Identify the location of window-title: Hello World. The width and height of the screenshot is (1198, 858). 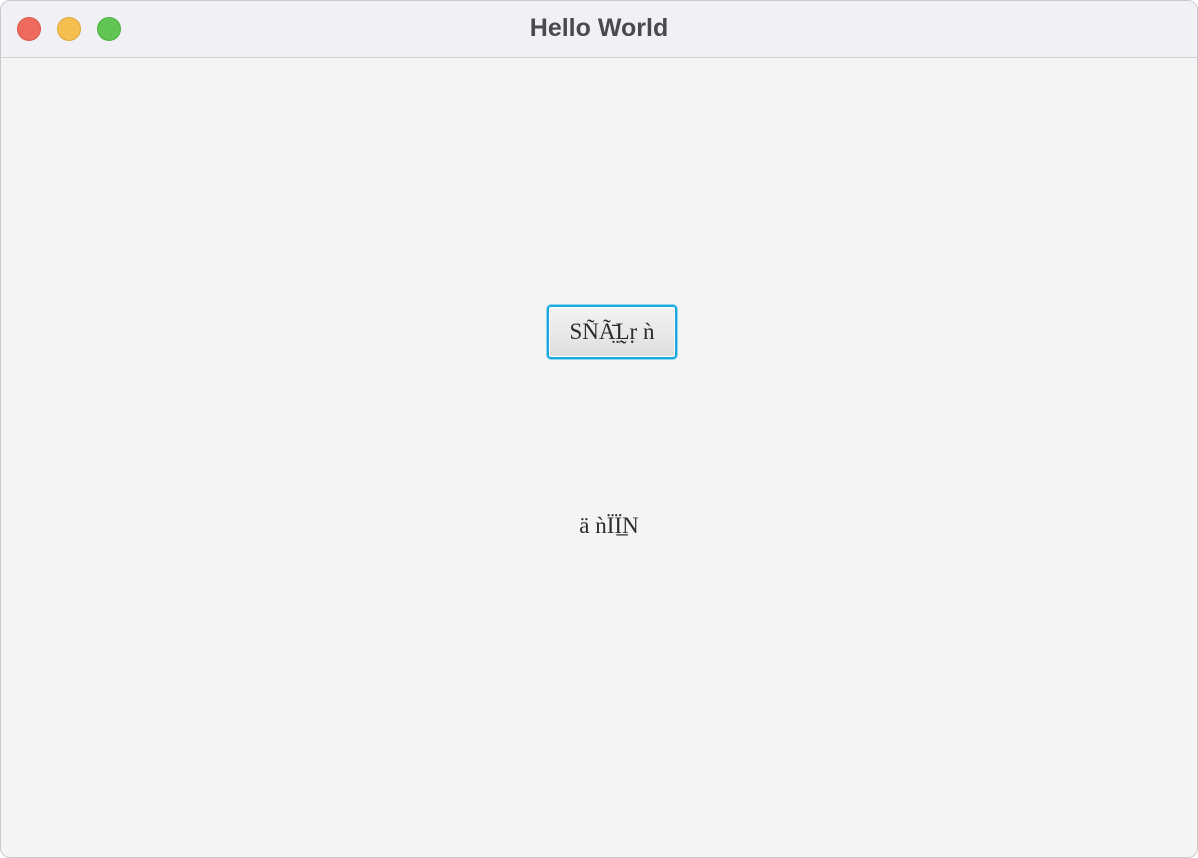
(599, 28).